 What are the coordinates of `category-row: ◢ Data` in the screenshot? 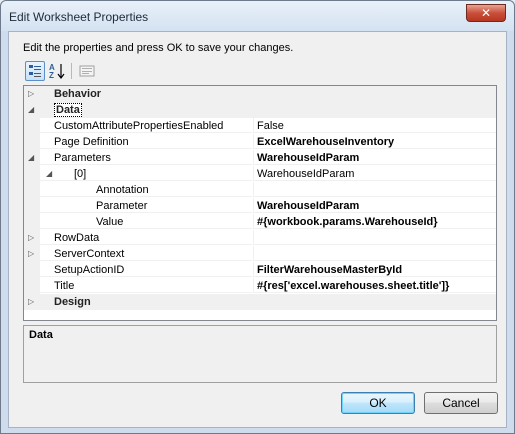 It's located at (260, 110).